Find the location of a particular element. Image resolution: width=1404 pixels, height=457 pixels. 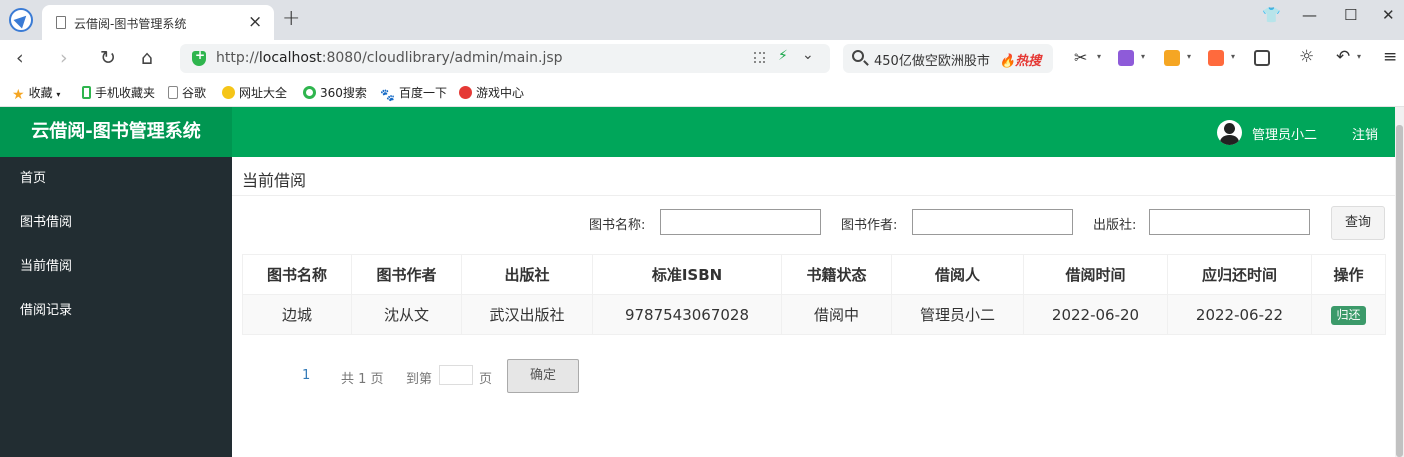

column-header: 出版社 is located at coordinates (527, 274).